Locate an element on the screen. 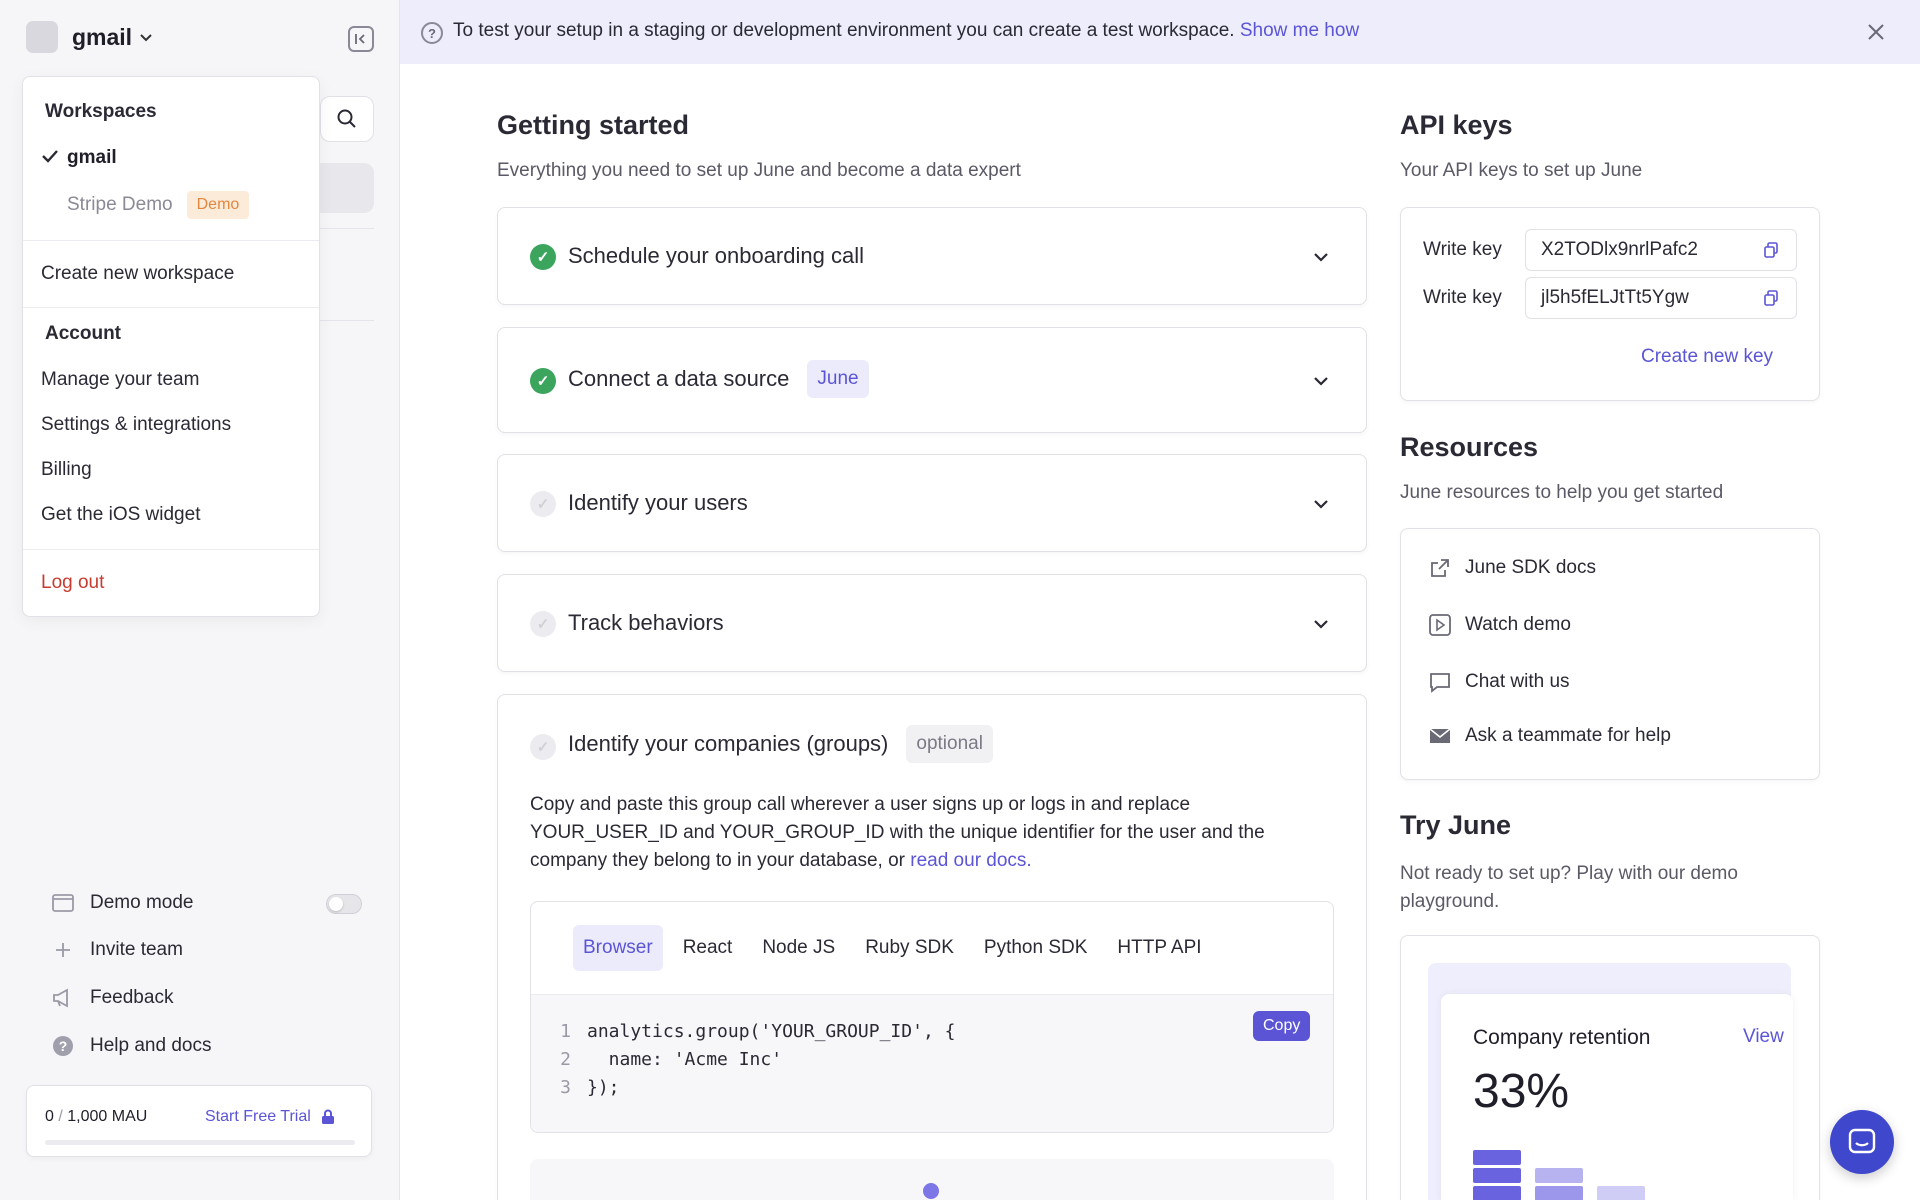 Image resolution: width=1920 pixels, height=1200 pixels. step-title: Connect a data source June is located at coordinates (718, 379).